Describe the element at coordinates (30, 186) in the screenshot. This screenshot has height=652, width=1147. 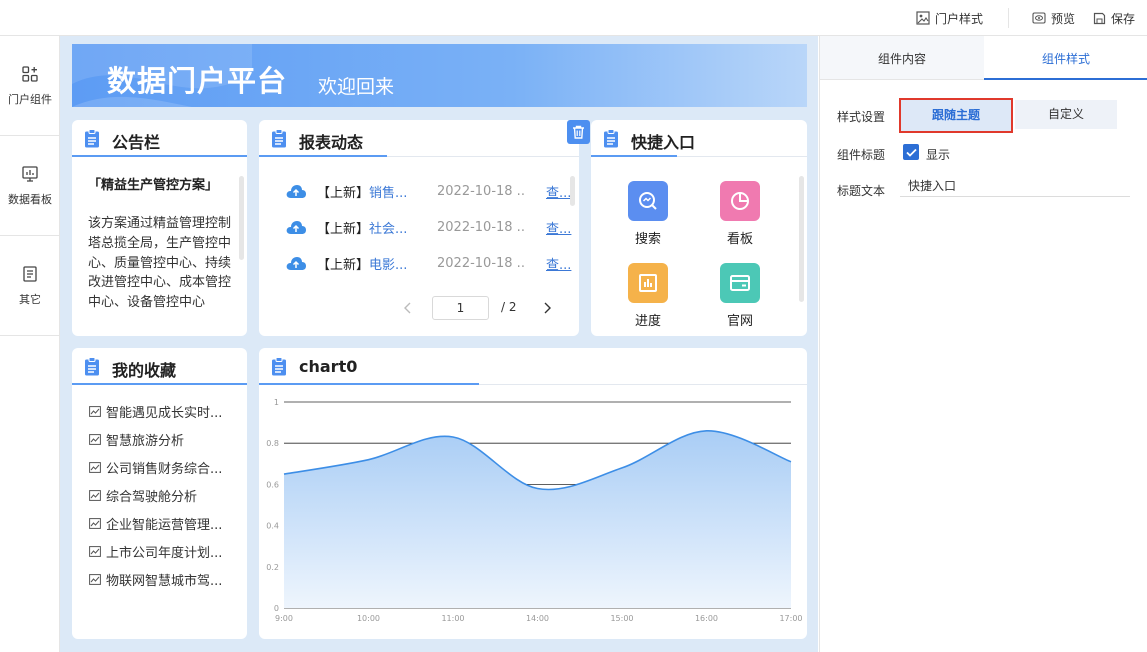
I see `rail-item-data-dashboard: 数据看板` at that location.